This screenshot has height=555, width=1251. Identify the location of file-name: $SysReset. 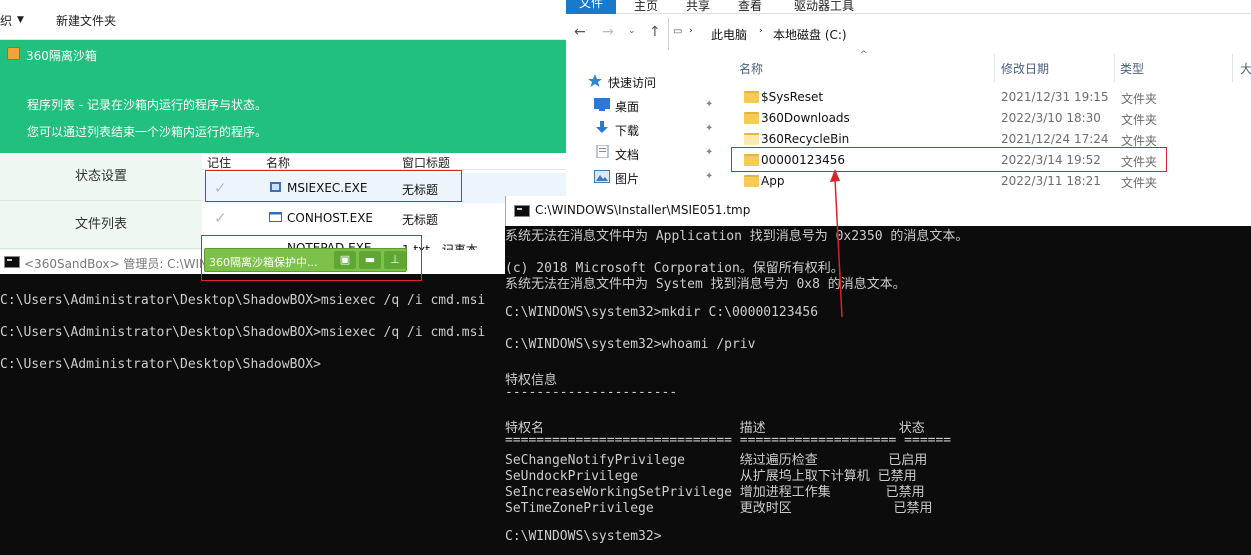
(792, 97).